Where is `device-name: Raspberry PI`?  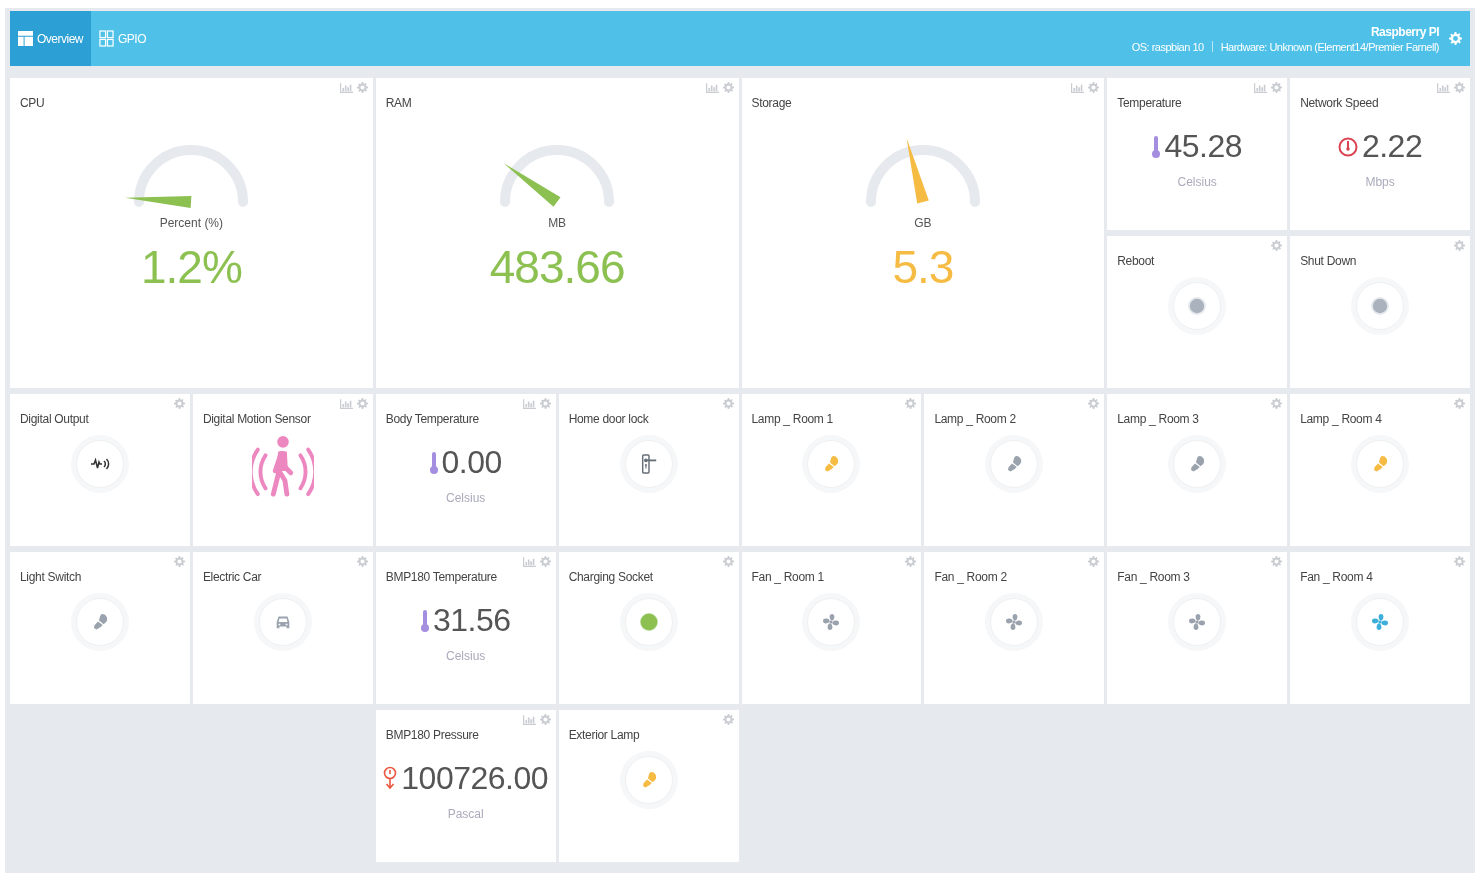 device-name: Raspberry PI is located at coordinates (1404, 31).